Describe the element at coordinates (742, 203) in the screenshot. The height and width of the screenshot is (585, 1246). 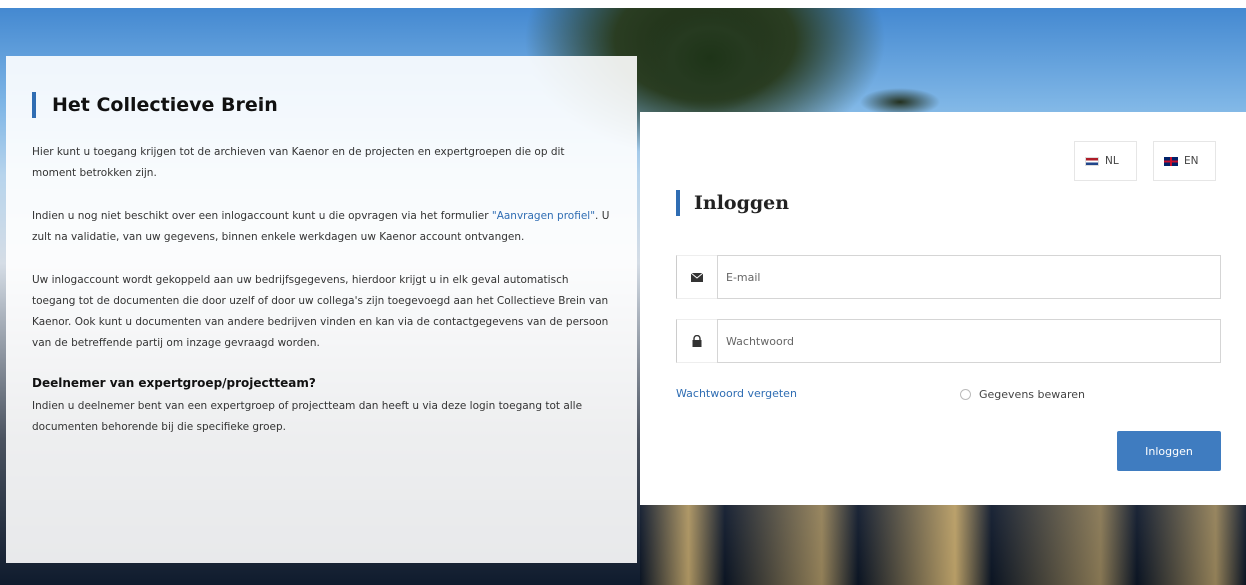
I see `login-title: Inloggen` at that location.